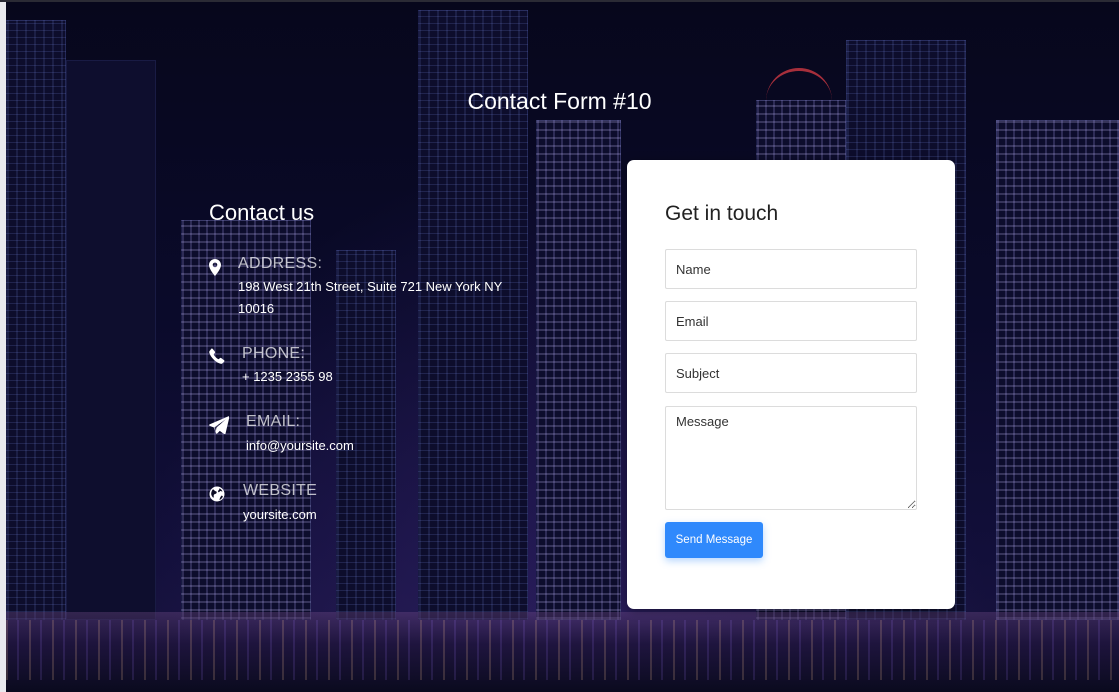 The width and height of the screenshot is (1119, 692). Describe the element at coordinates (300, 445) in the screenshot. I see `email-value: info@yoursite.com` at that location.